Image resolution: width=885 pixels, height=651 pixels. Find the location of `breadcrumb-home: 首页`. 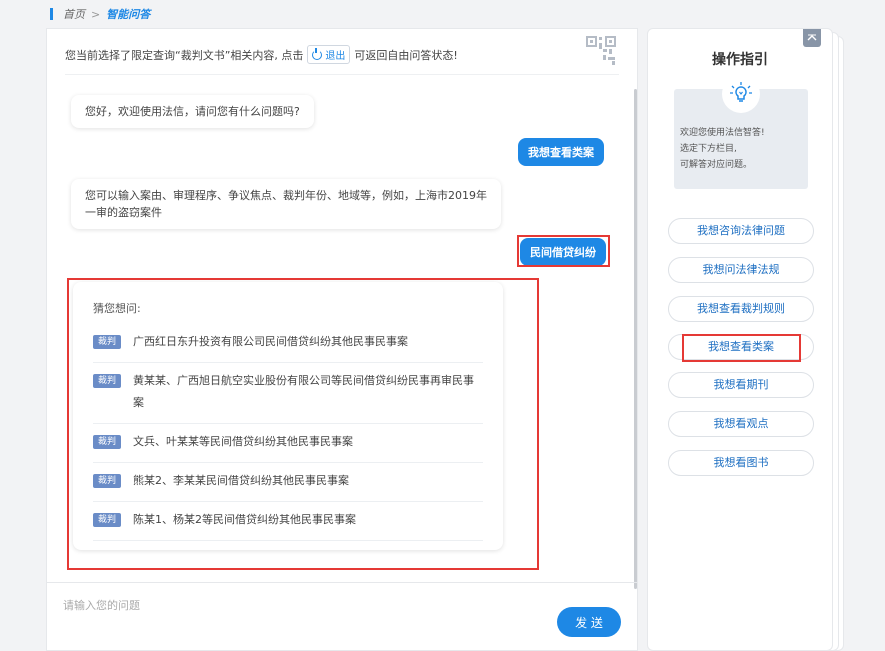

breadcrumb-home: 首页 is located at coordinates (74, 14).